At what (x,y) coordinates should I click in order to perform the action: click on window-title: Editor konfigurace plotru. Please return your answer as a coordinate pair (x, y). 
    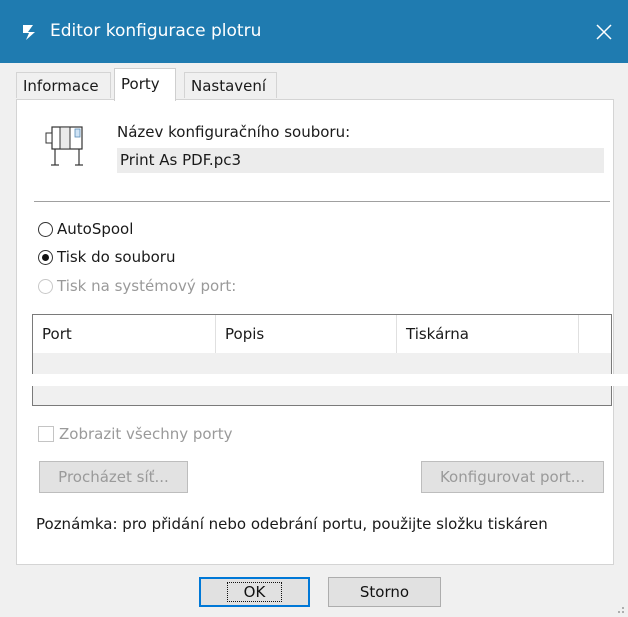
    Looking at the image, I should click on (156, 31).